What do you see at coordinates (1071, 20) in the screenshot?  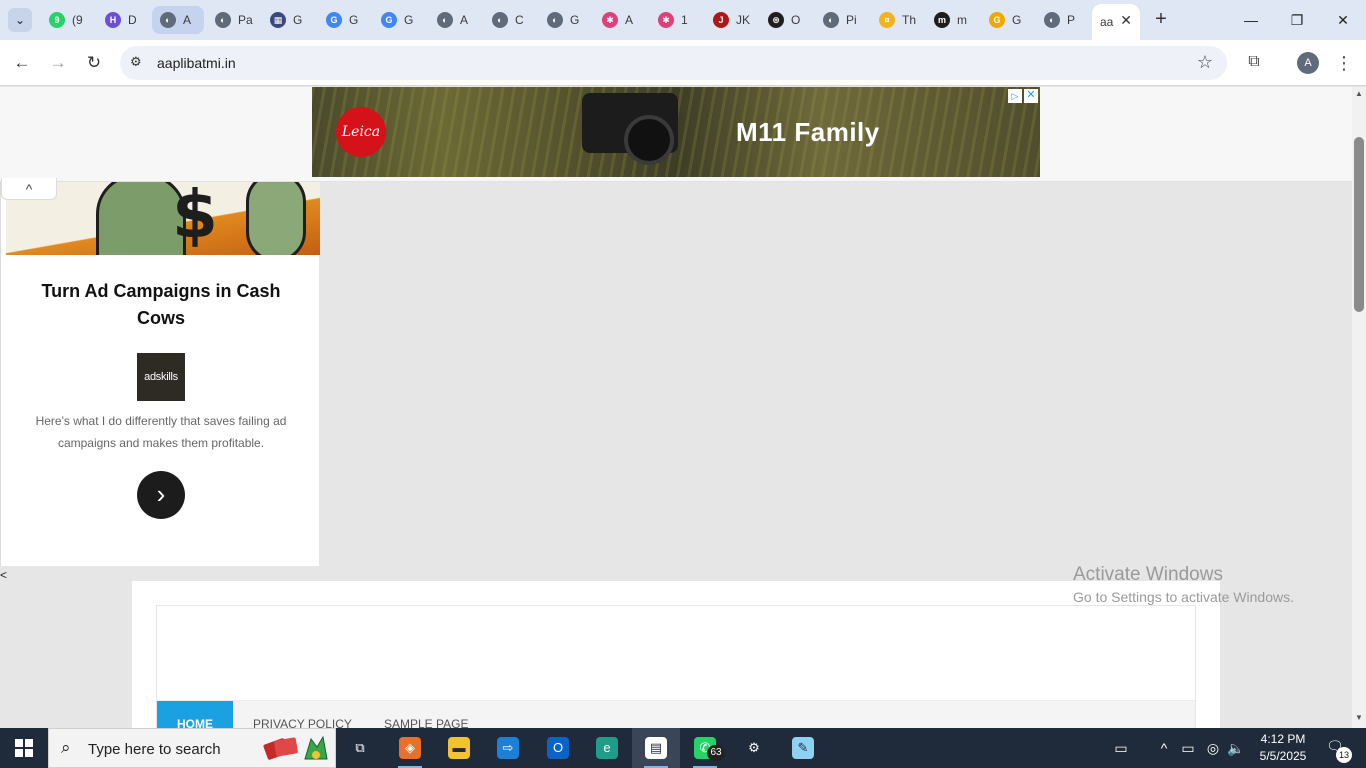 I see `tab-title: P` at bounding box center [1071, 20].